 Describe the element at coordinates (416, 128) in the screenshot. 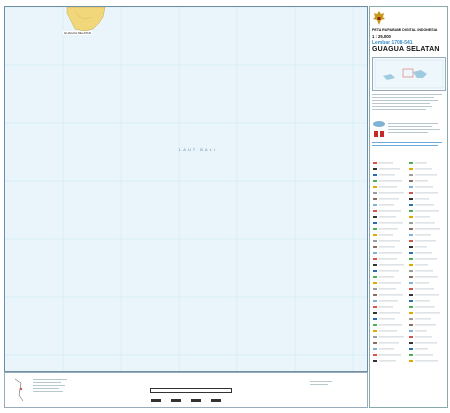

I see `agency-text` at that location.